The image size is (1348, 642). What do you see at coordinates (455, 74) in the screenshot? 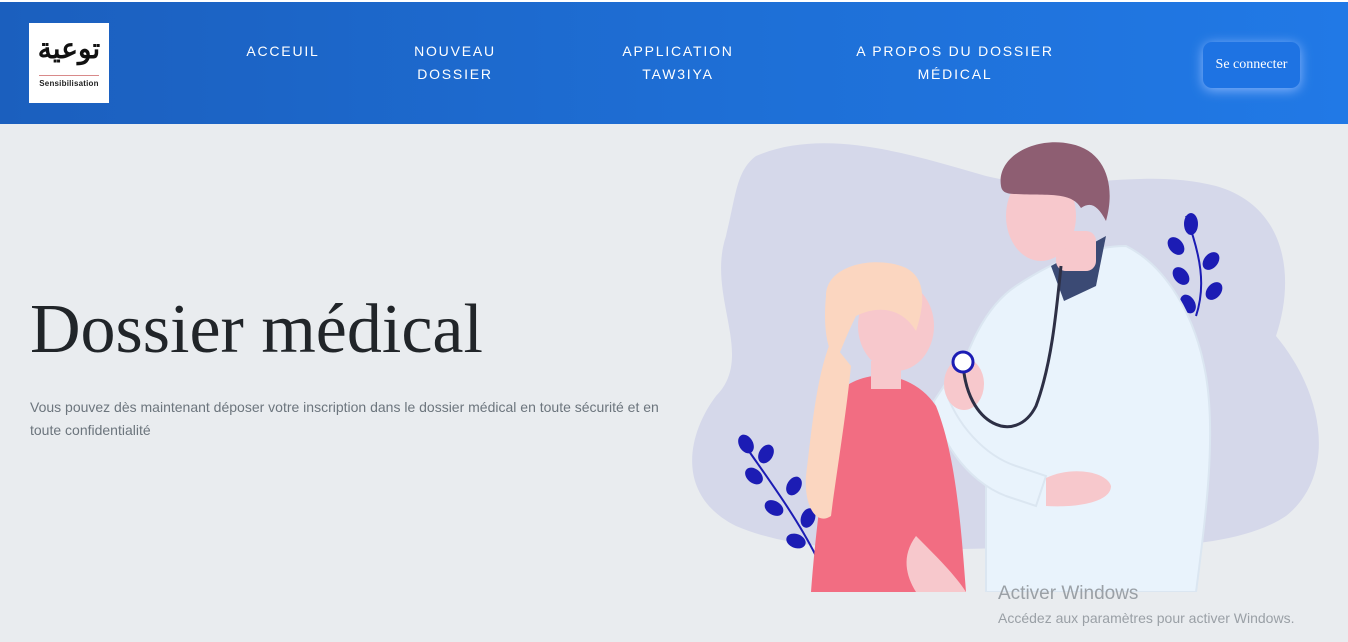
I see `nav-link-label: DOSSIER` at bounding box center [455, 74].